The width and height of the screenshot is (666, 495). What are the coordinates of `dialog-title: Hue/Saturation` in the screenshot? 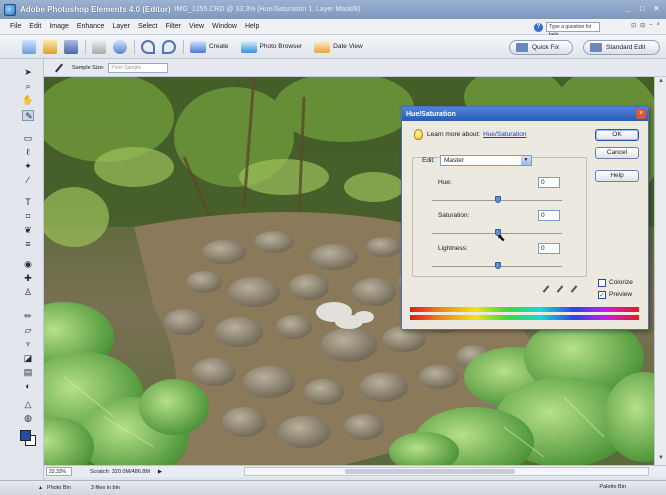 It's located at (431, 114).